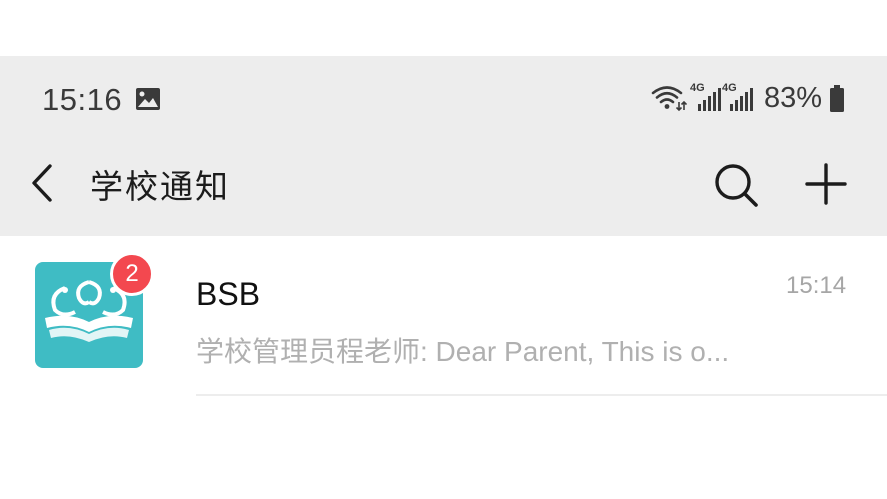 This screenshot has height=499, width=887. What do you see at coordinates (443, 28) in the screenshot?
I see `top-gap` at bounding box center [443, 28].